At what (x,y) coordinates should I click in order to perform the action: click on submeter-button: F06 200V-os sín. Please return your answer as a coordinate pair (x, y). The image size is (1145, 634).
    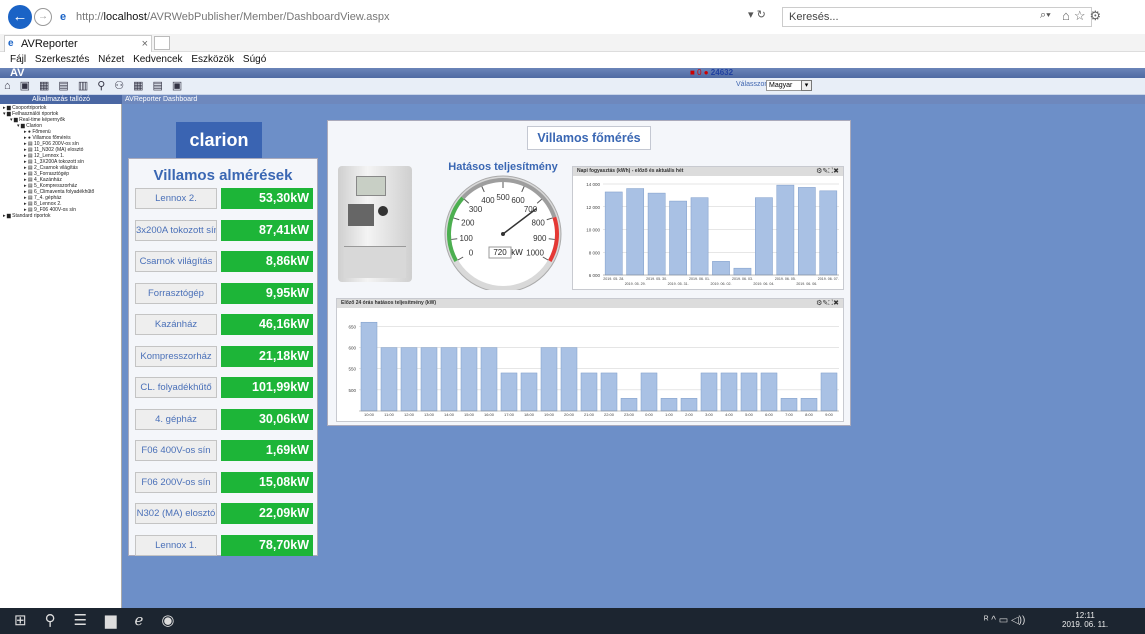
    Looking at the image, I should click on (176, 482).